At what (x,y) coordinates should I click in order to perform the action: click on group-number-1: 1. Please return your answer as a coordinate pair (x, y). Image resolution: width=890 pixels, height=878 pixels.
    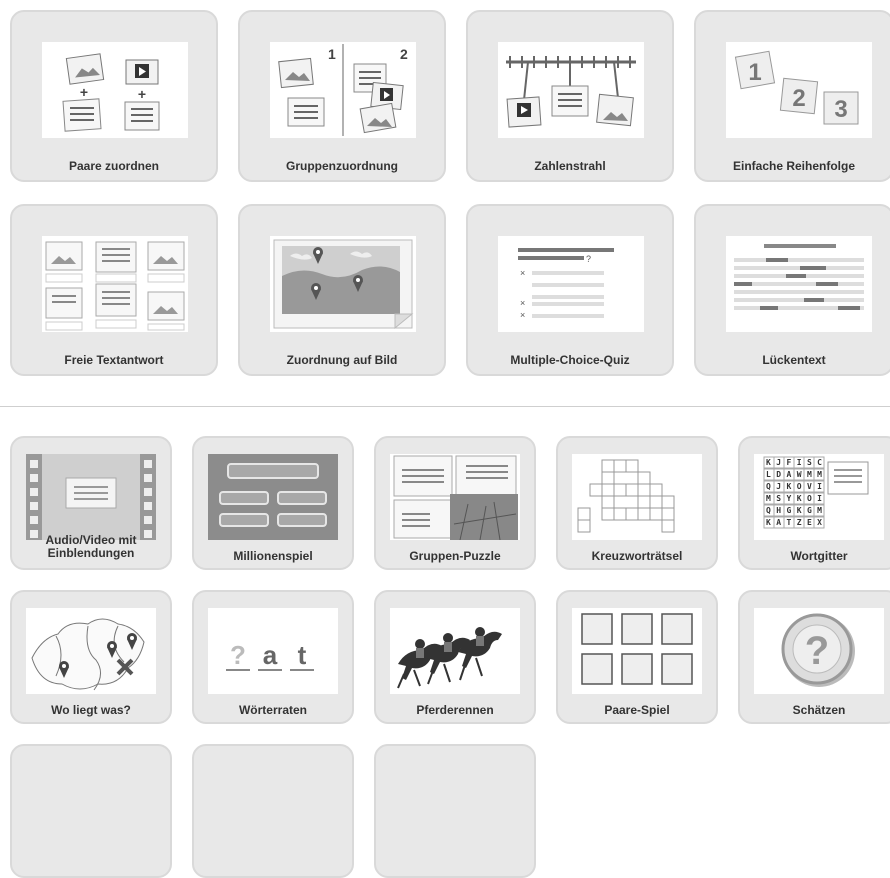
    Looking at the image, I should click on (332, 54).